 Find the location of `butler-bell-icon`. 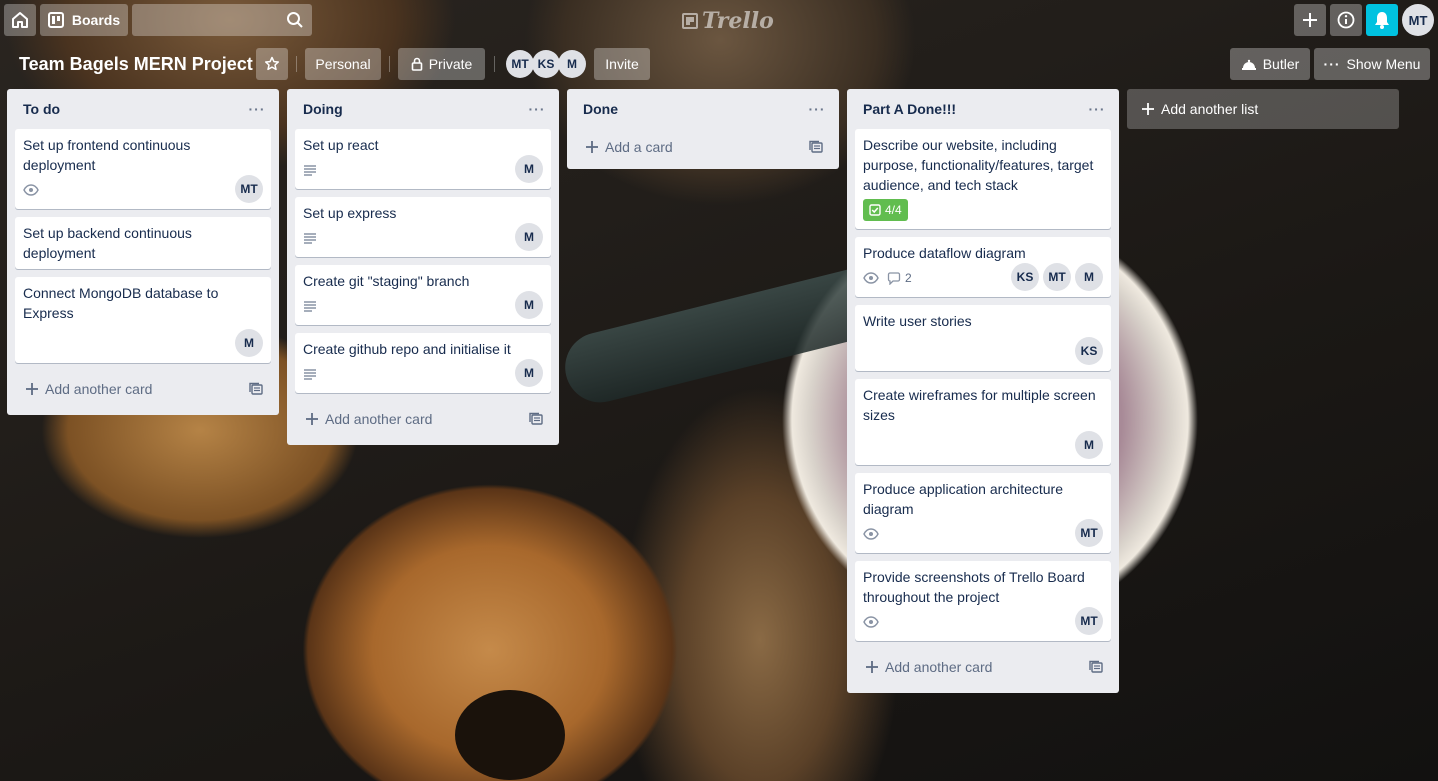

butler-bell-icon is located at coordinates (1249, 64).